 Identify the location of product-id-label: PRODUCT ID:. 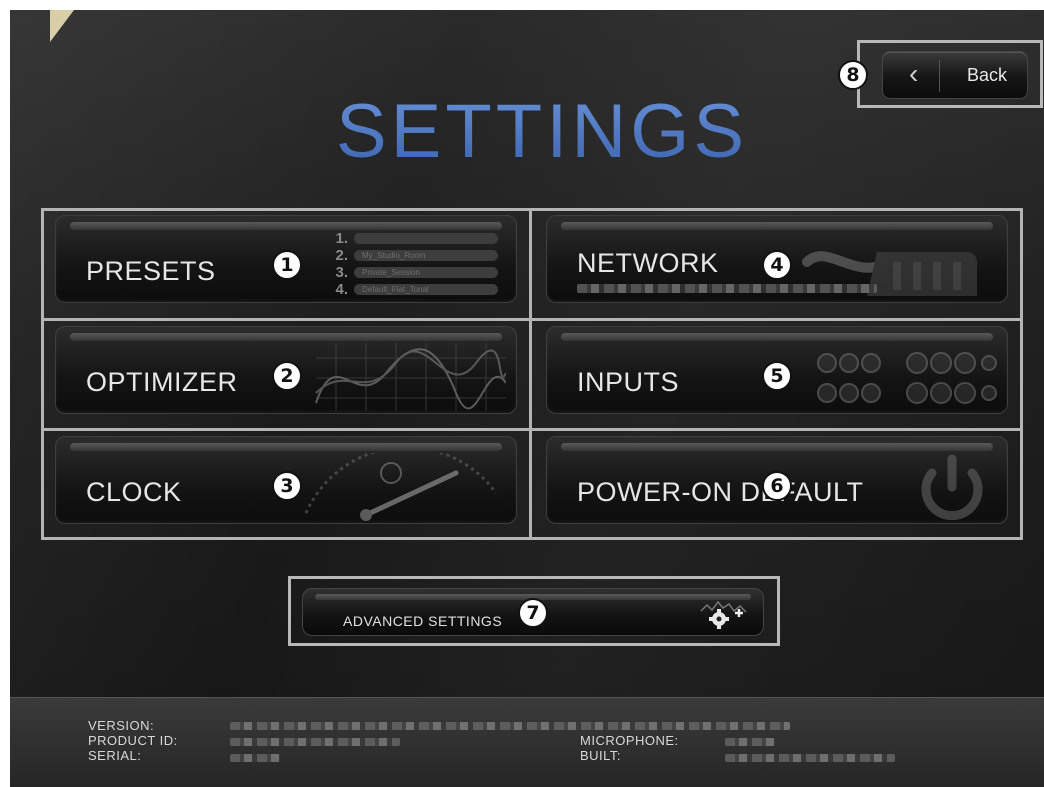
(133, 740).